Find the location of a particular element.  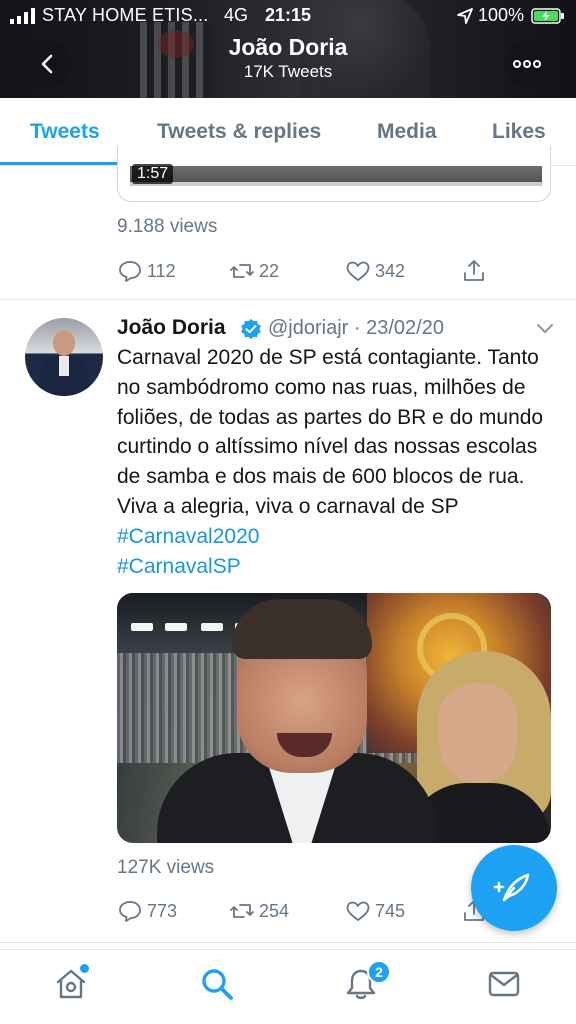

home-new-content-dot is located at coordinates (84, 968).